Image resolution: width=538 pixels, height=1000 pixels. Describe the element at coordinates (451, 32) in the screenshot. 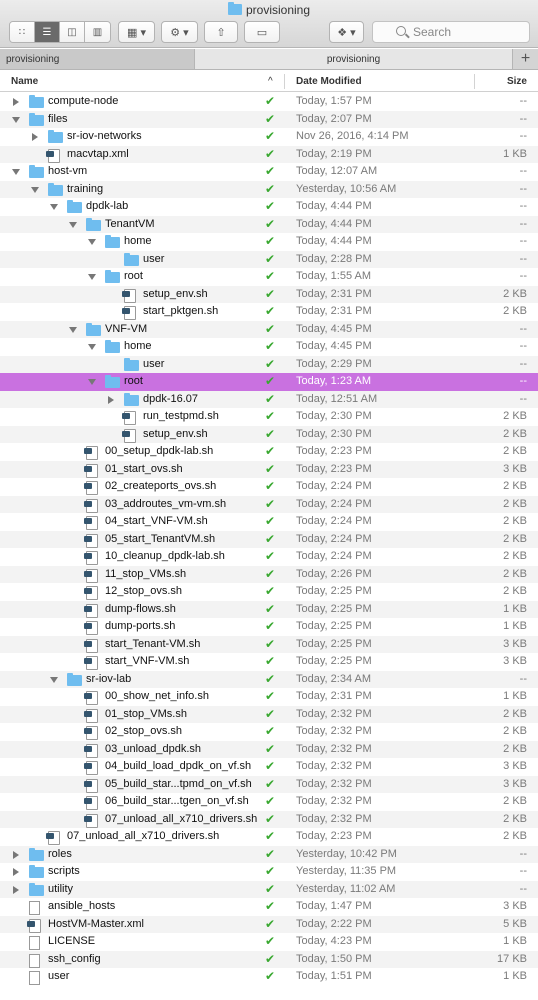

I see `search-input: Search` at that location.